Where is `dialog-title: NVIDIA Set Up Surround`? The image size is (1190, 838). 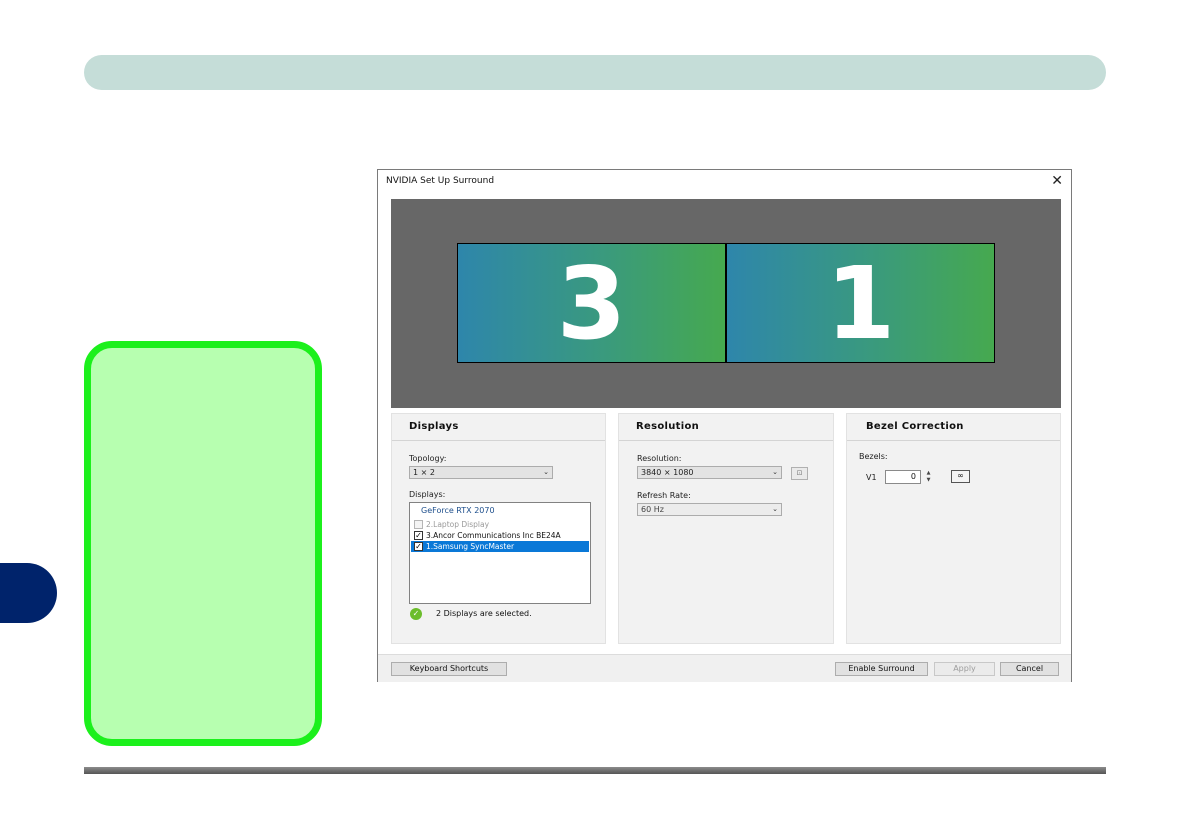 dialog-title: NVIDIA Set Up Surround is located at coordinates (440, 181).